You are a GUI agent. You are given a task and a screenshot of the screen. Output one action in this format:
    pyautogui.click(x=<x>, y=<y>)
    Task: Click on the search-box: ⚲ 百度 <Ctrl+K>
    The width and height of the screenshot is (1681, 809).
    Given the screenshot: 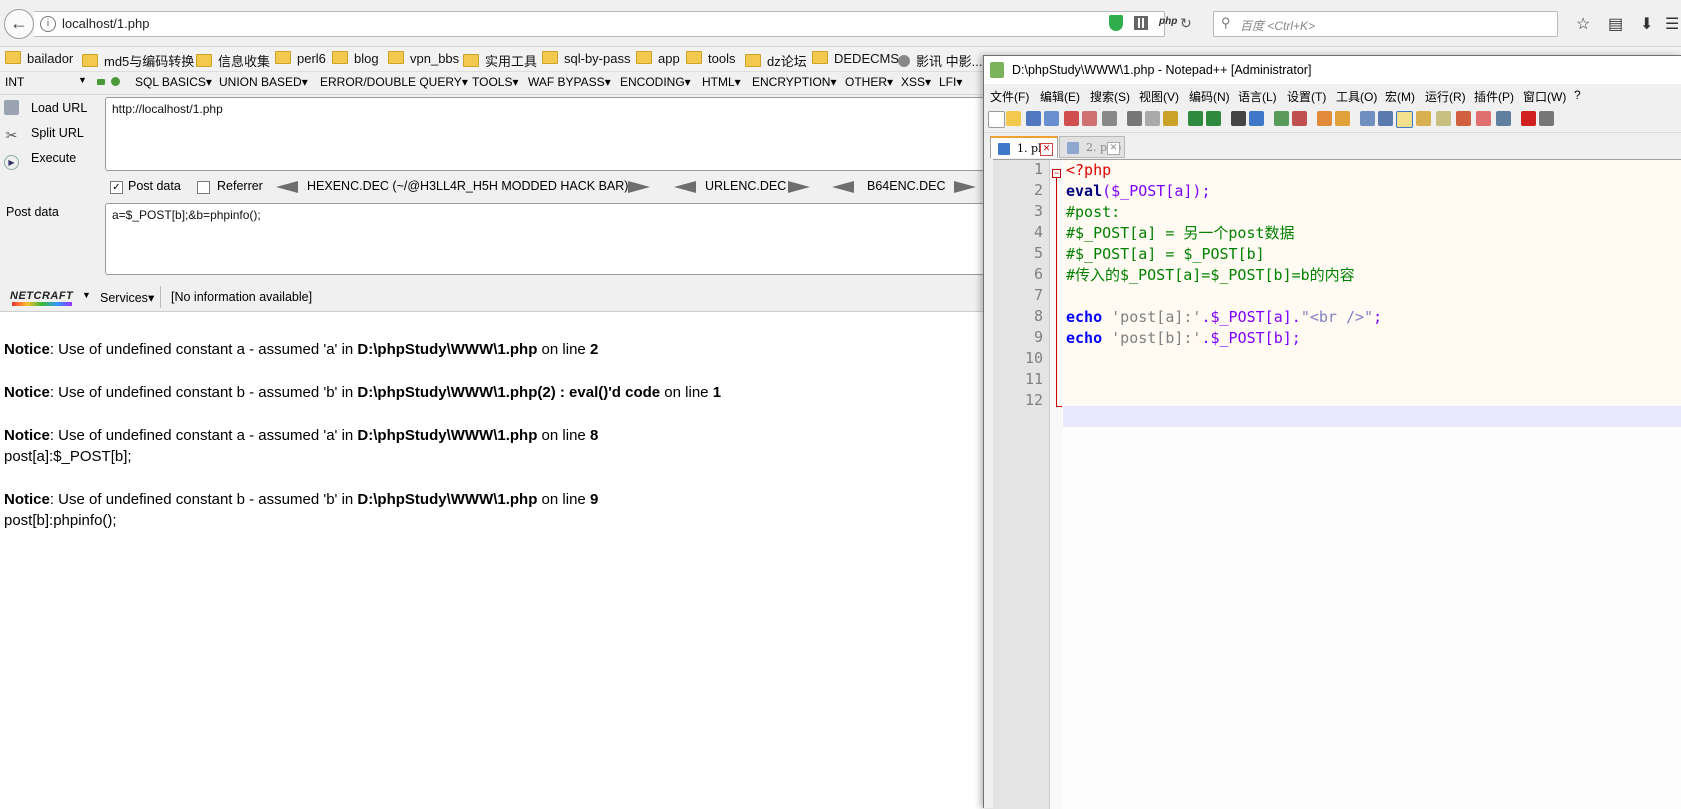 What is the action you would take?
    pyautogui.click(x=1385, y=24)
    